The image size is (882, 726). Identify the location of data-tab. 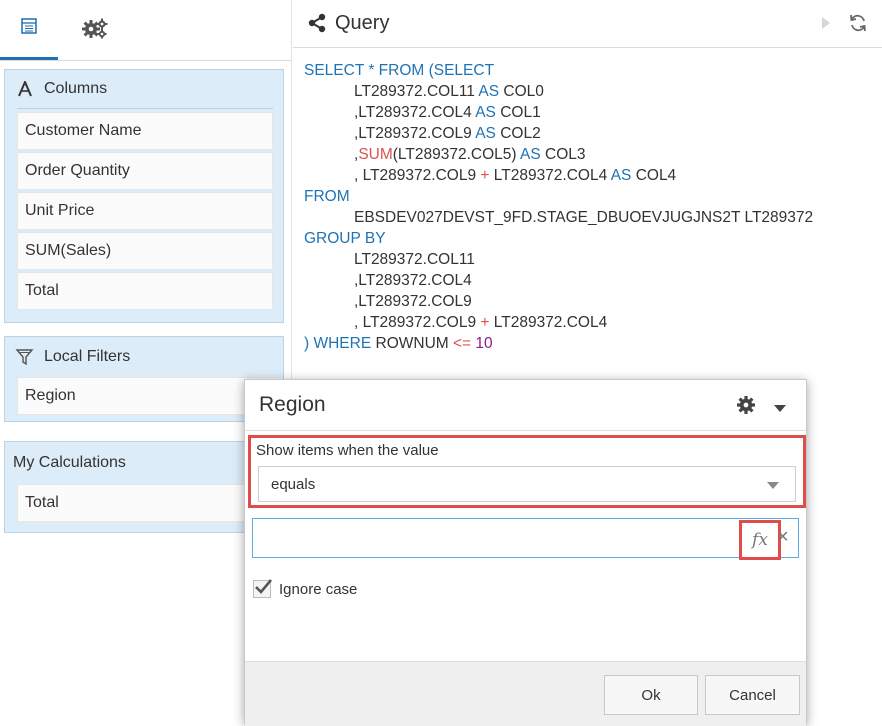
(29, 30).